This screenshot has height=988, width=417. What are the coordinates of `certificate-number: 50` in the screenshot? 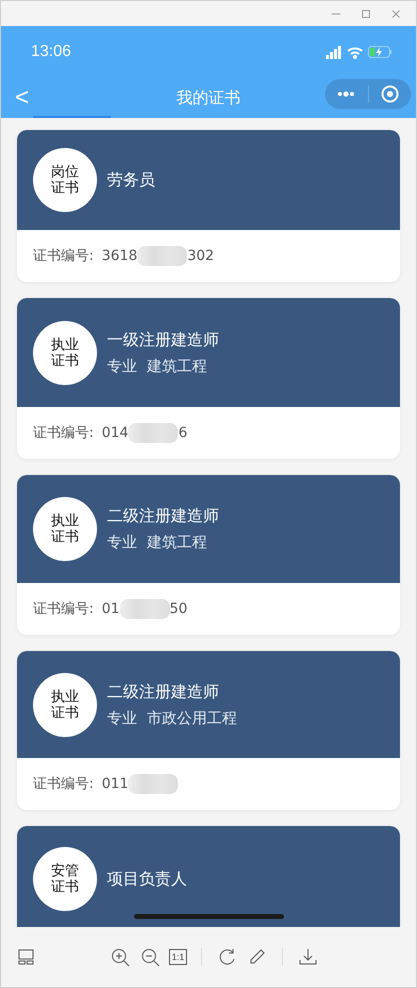 It's located at (179, 609).